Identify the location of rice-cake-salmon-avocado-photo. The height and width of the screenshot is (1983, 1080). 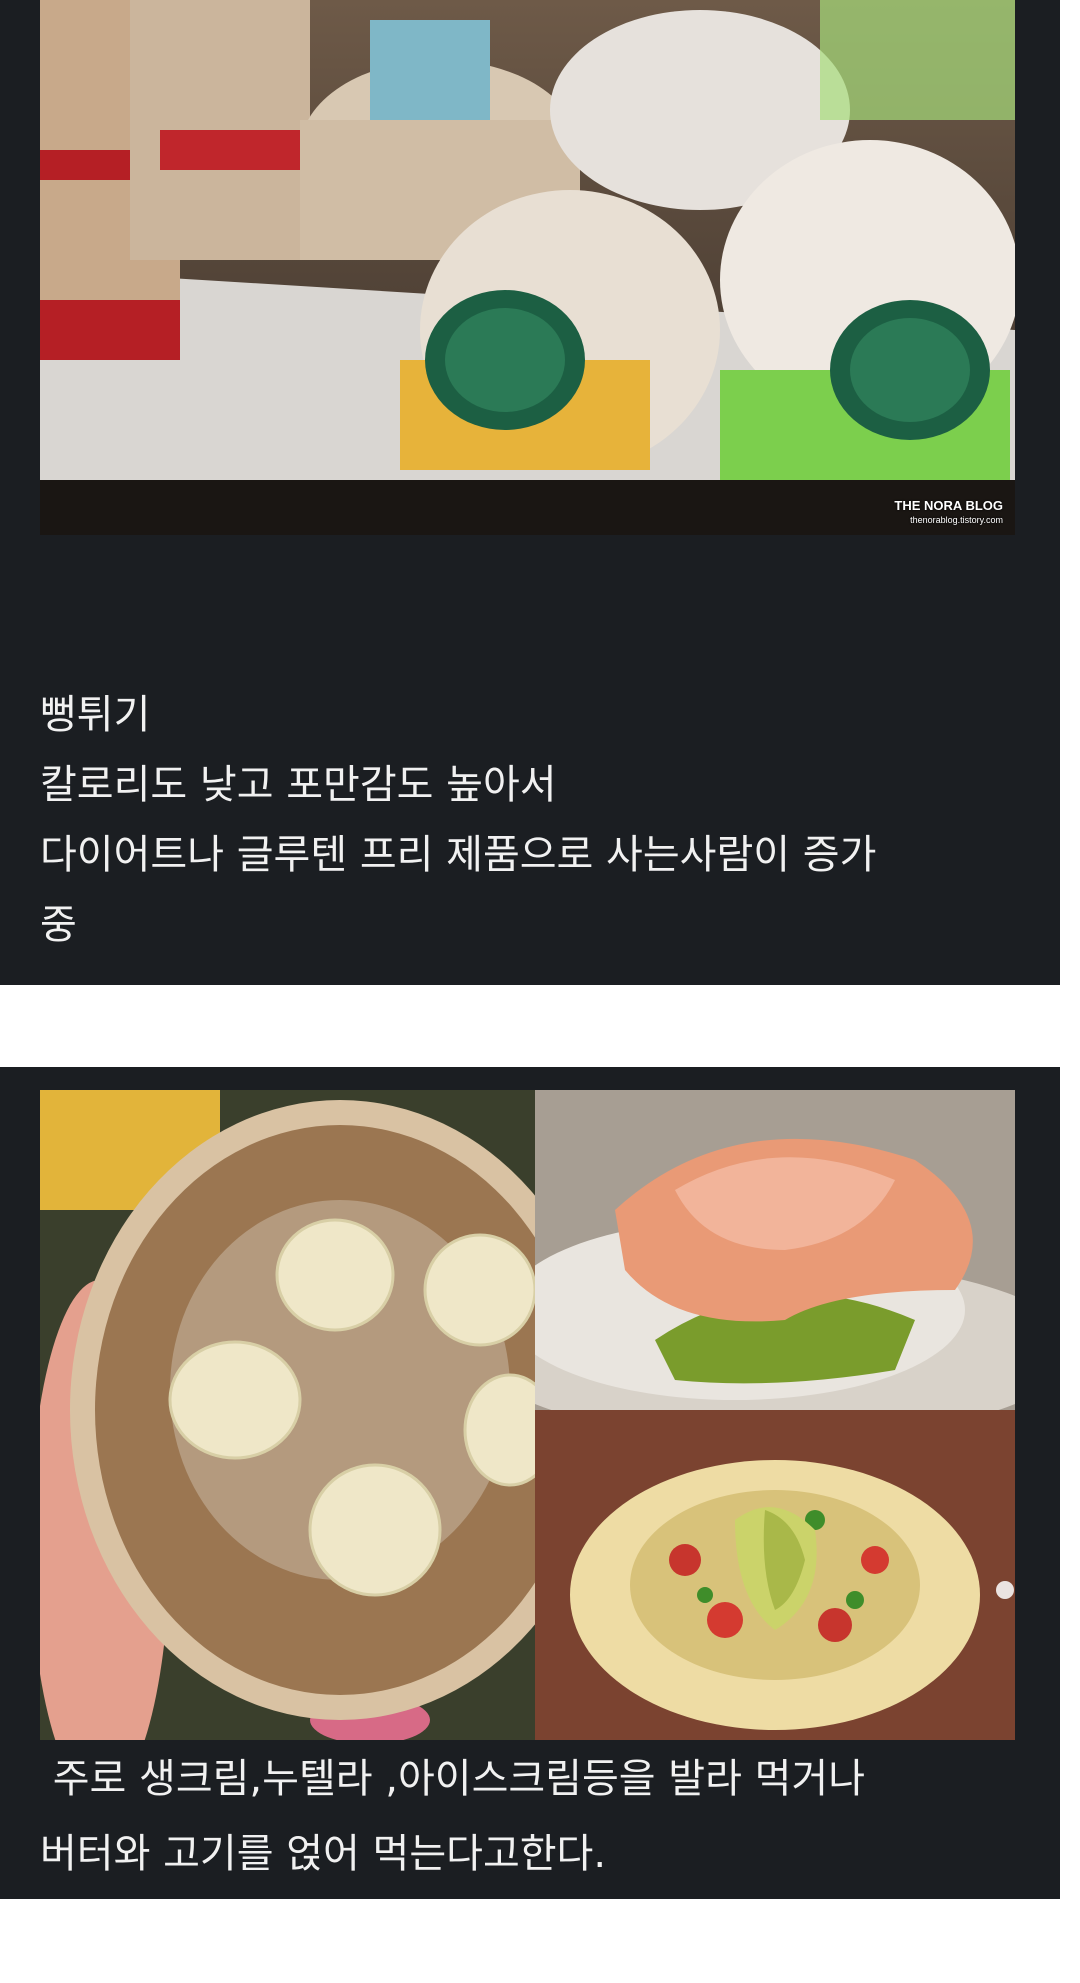
(775, 1250).